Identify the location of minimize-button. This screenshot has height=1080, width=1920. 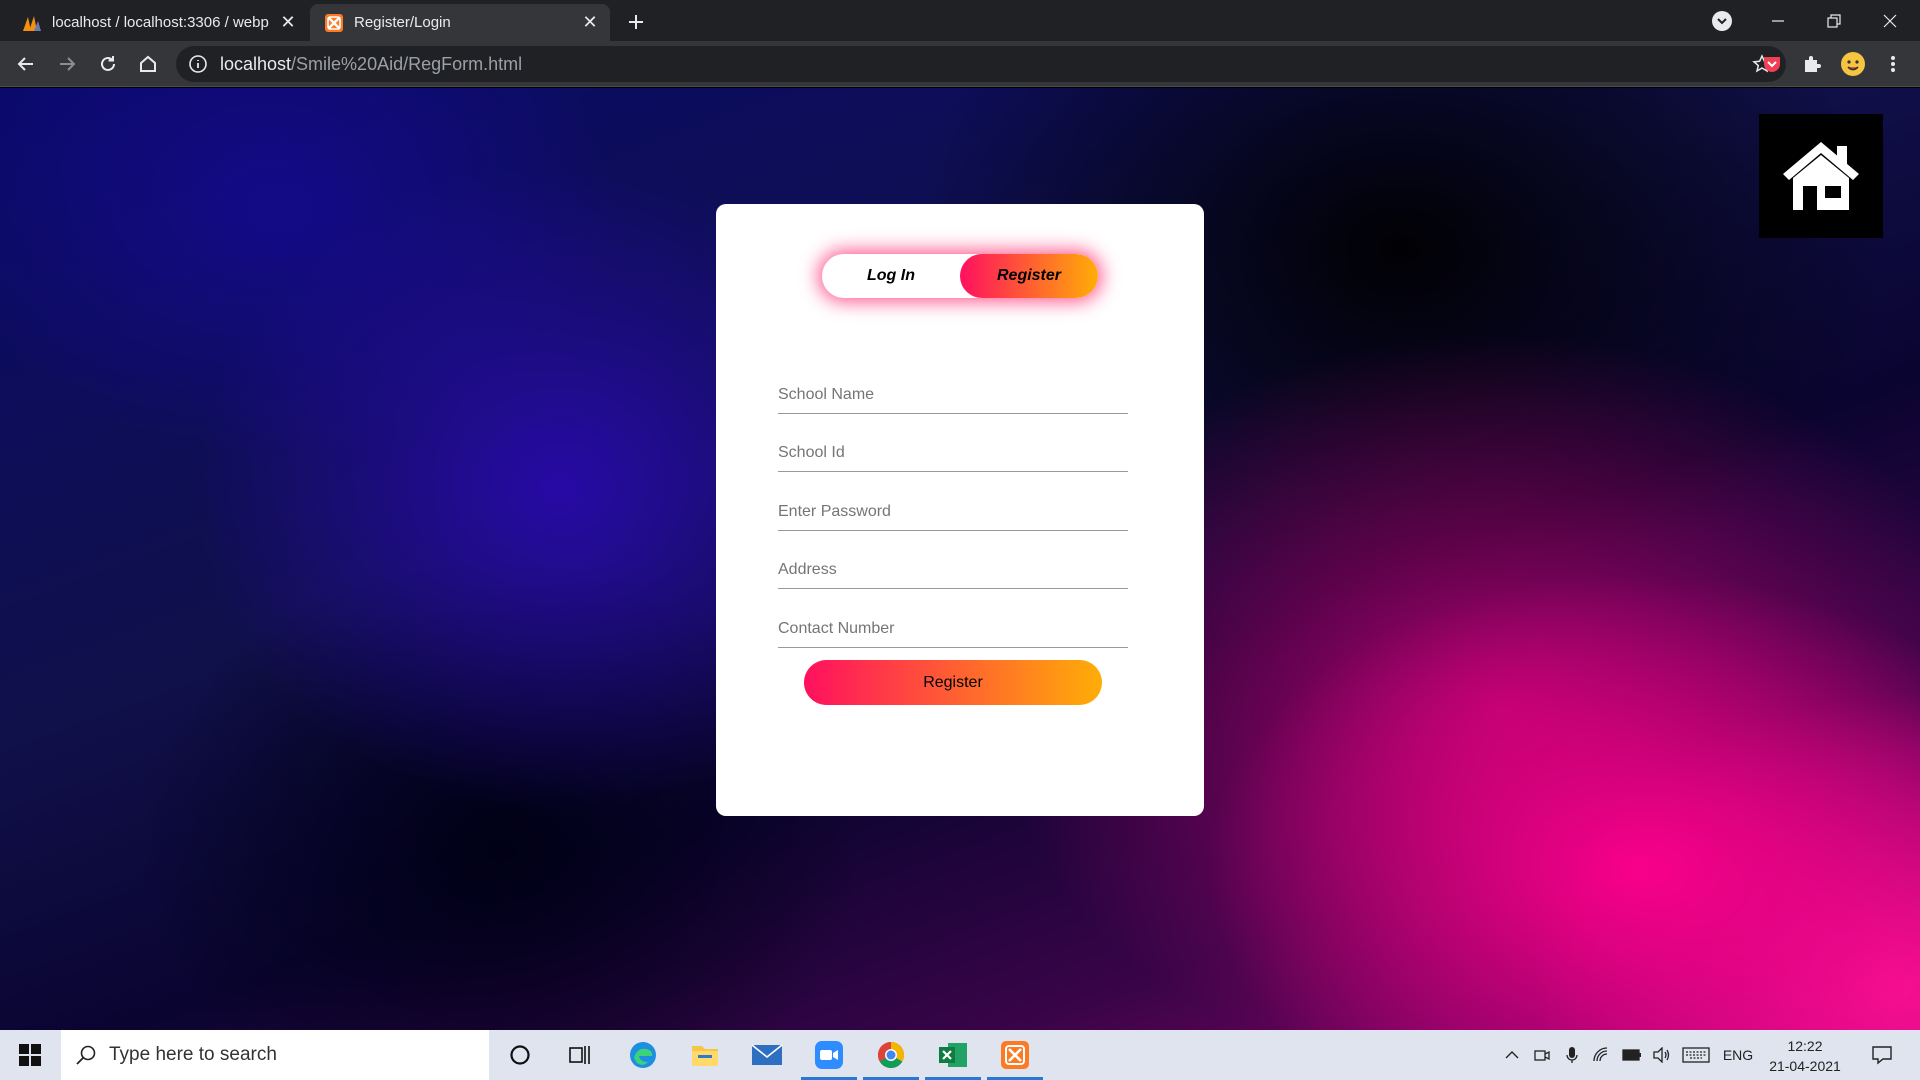
(1778, 20).